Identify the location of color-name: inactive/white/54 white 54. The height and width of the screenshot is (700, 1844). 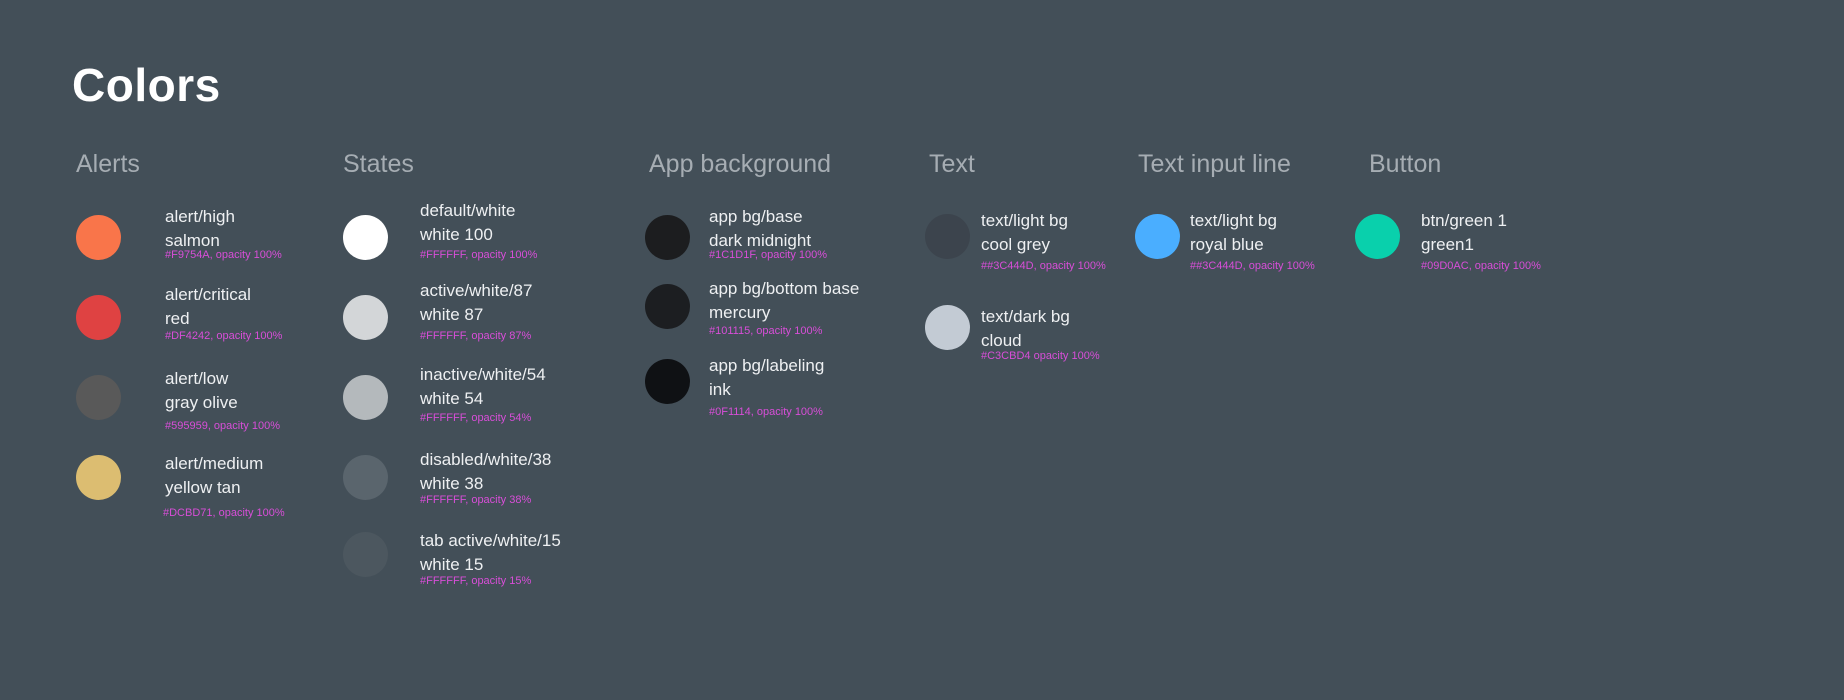
(483, 387).